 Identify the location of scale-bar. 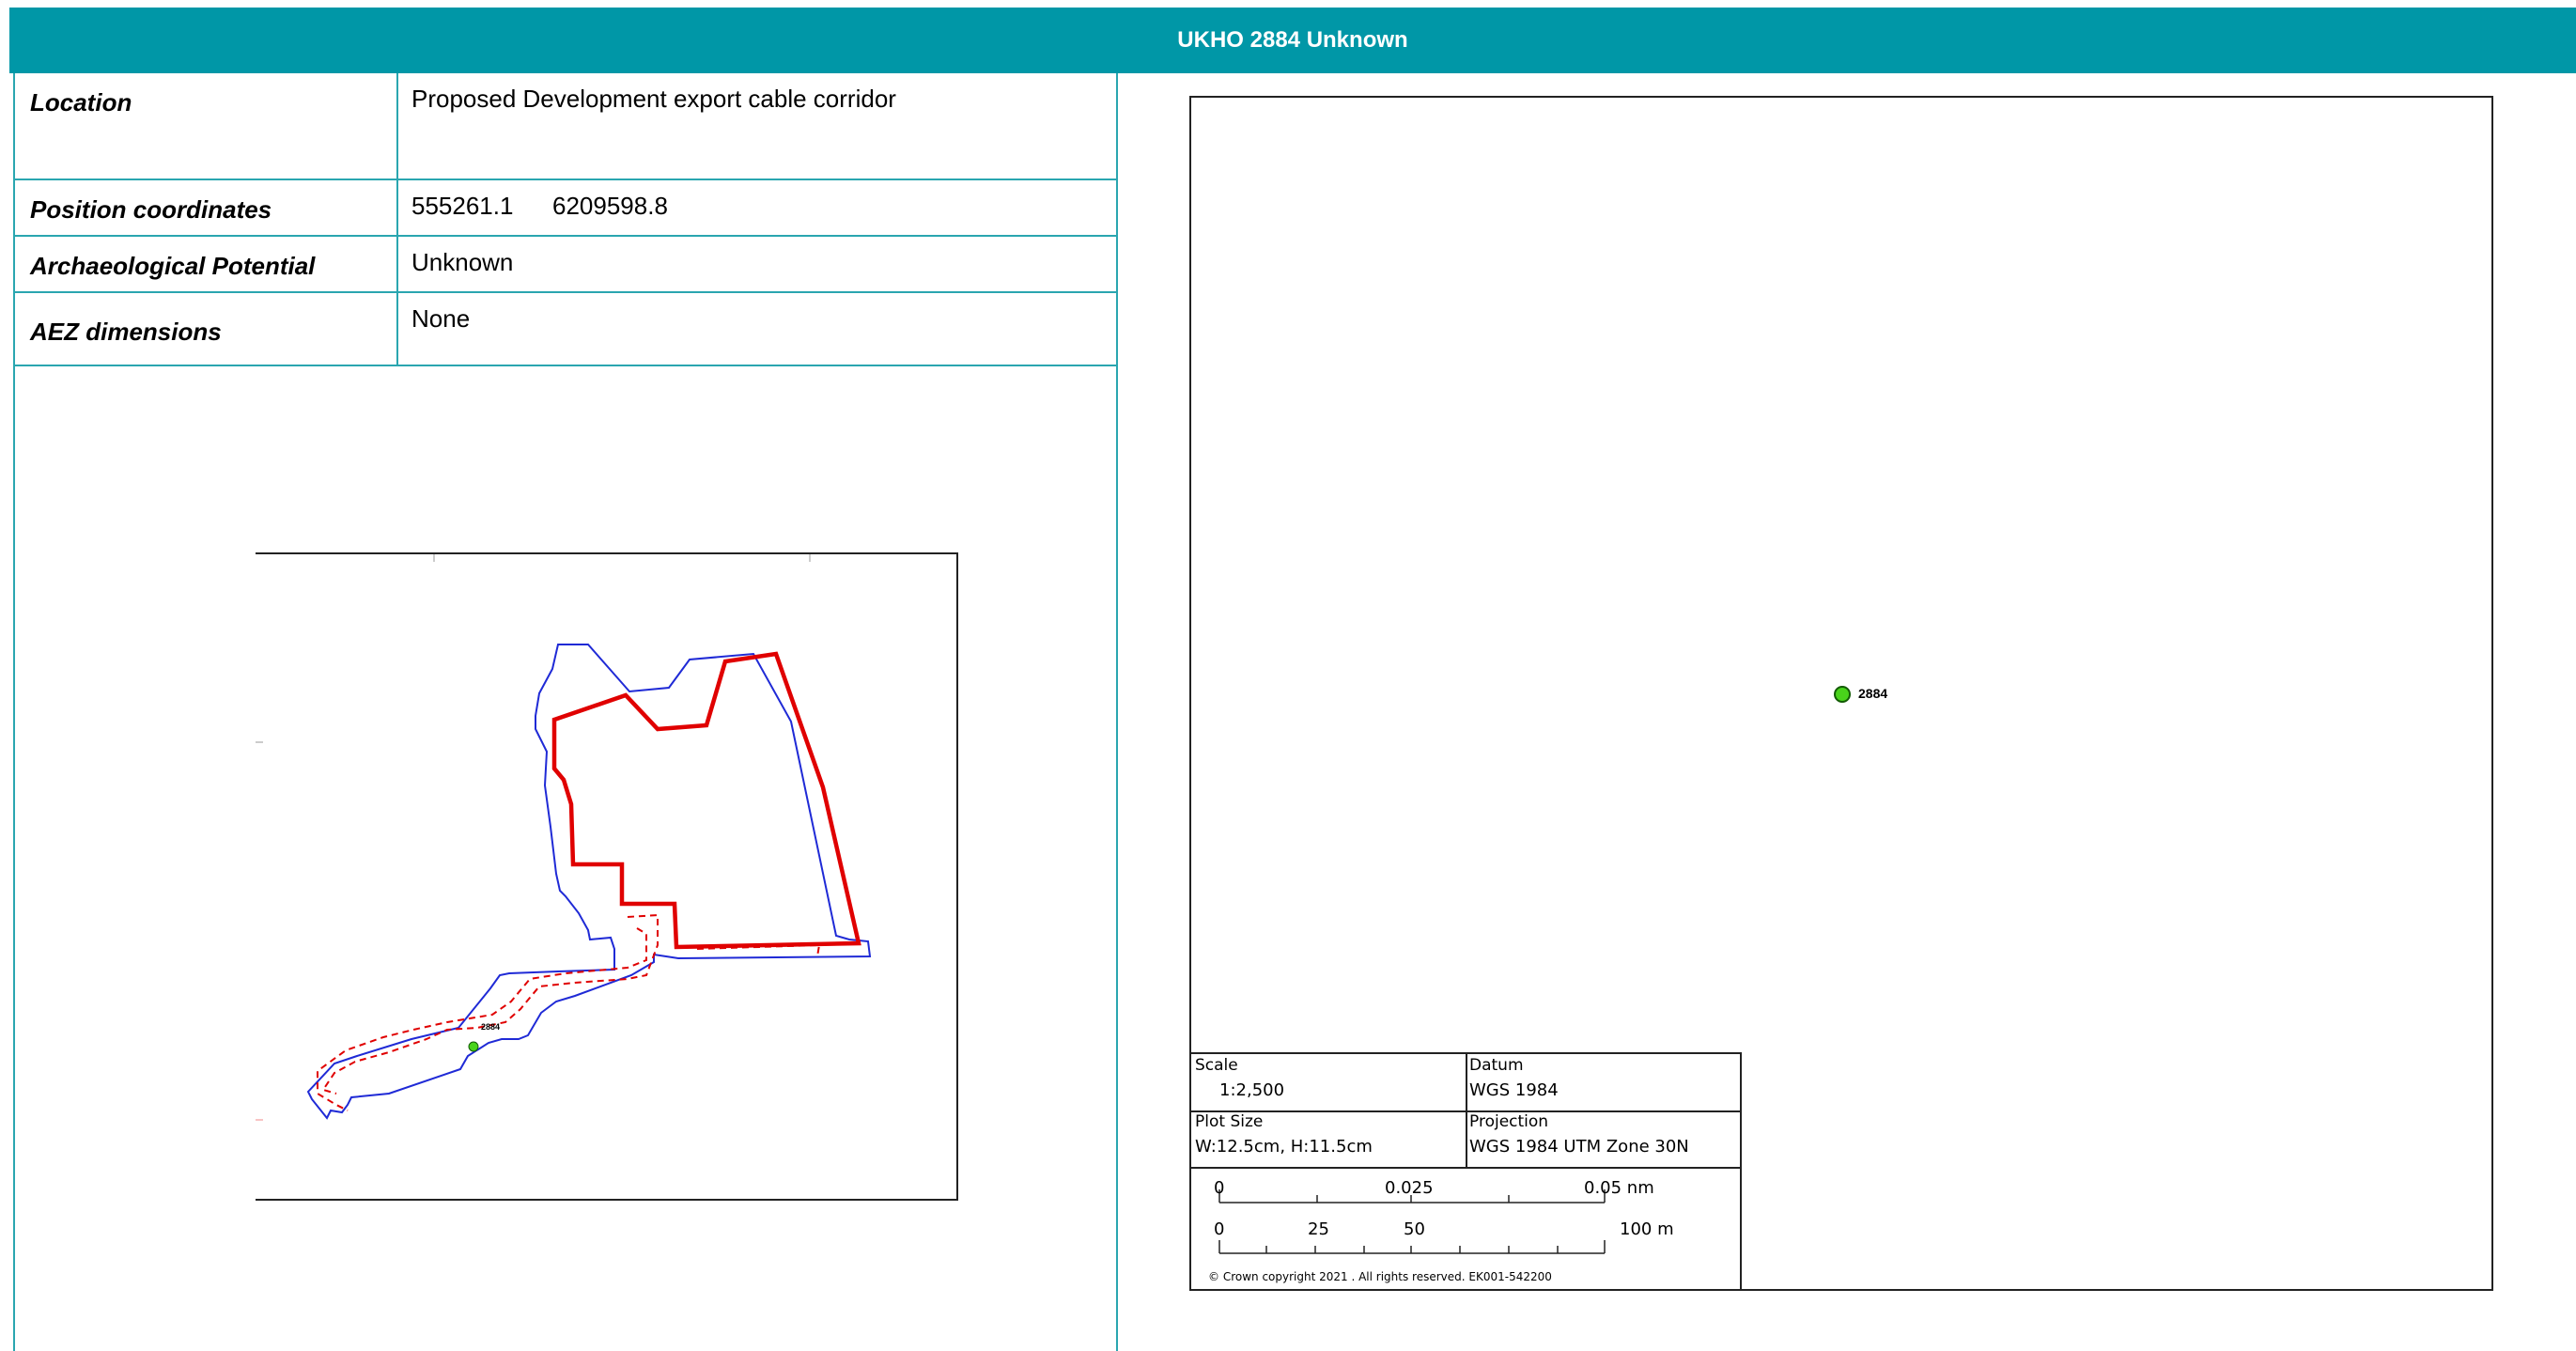
(1412, 1221).